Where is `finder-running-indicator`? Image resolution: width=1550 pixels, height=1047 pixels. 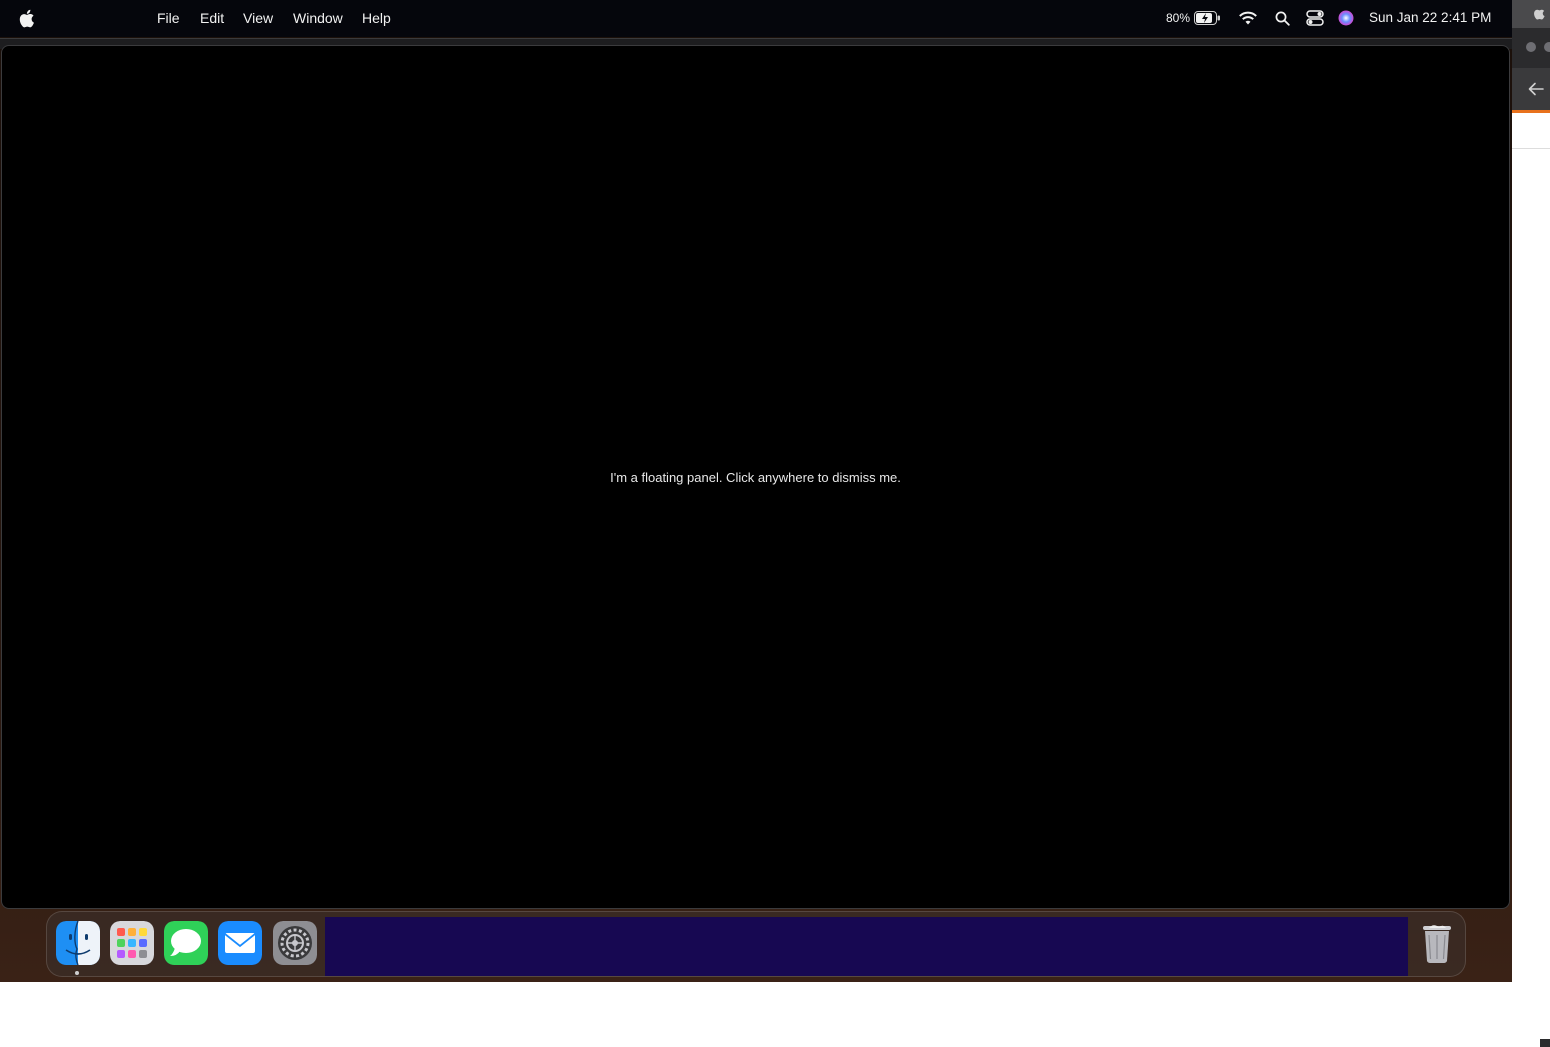 finder-running-indicator is located at coordinates (77, 973).